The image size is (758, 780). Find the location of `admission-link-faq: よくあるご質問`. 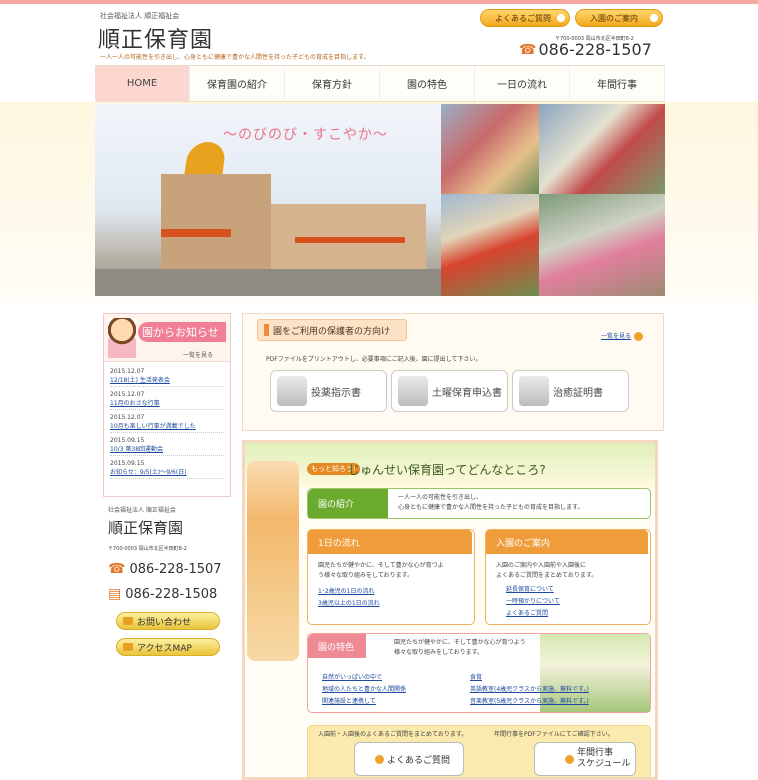

admission-link-faq: よくあるご質問 is located at coordinates (527, 612).